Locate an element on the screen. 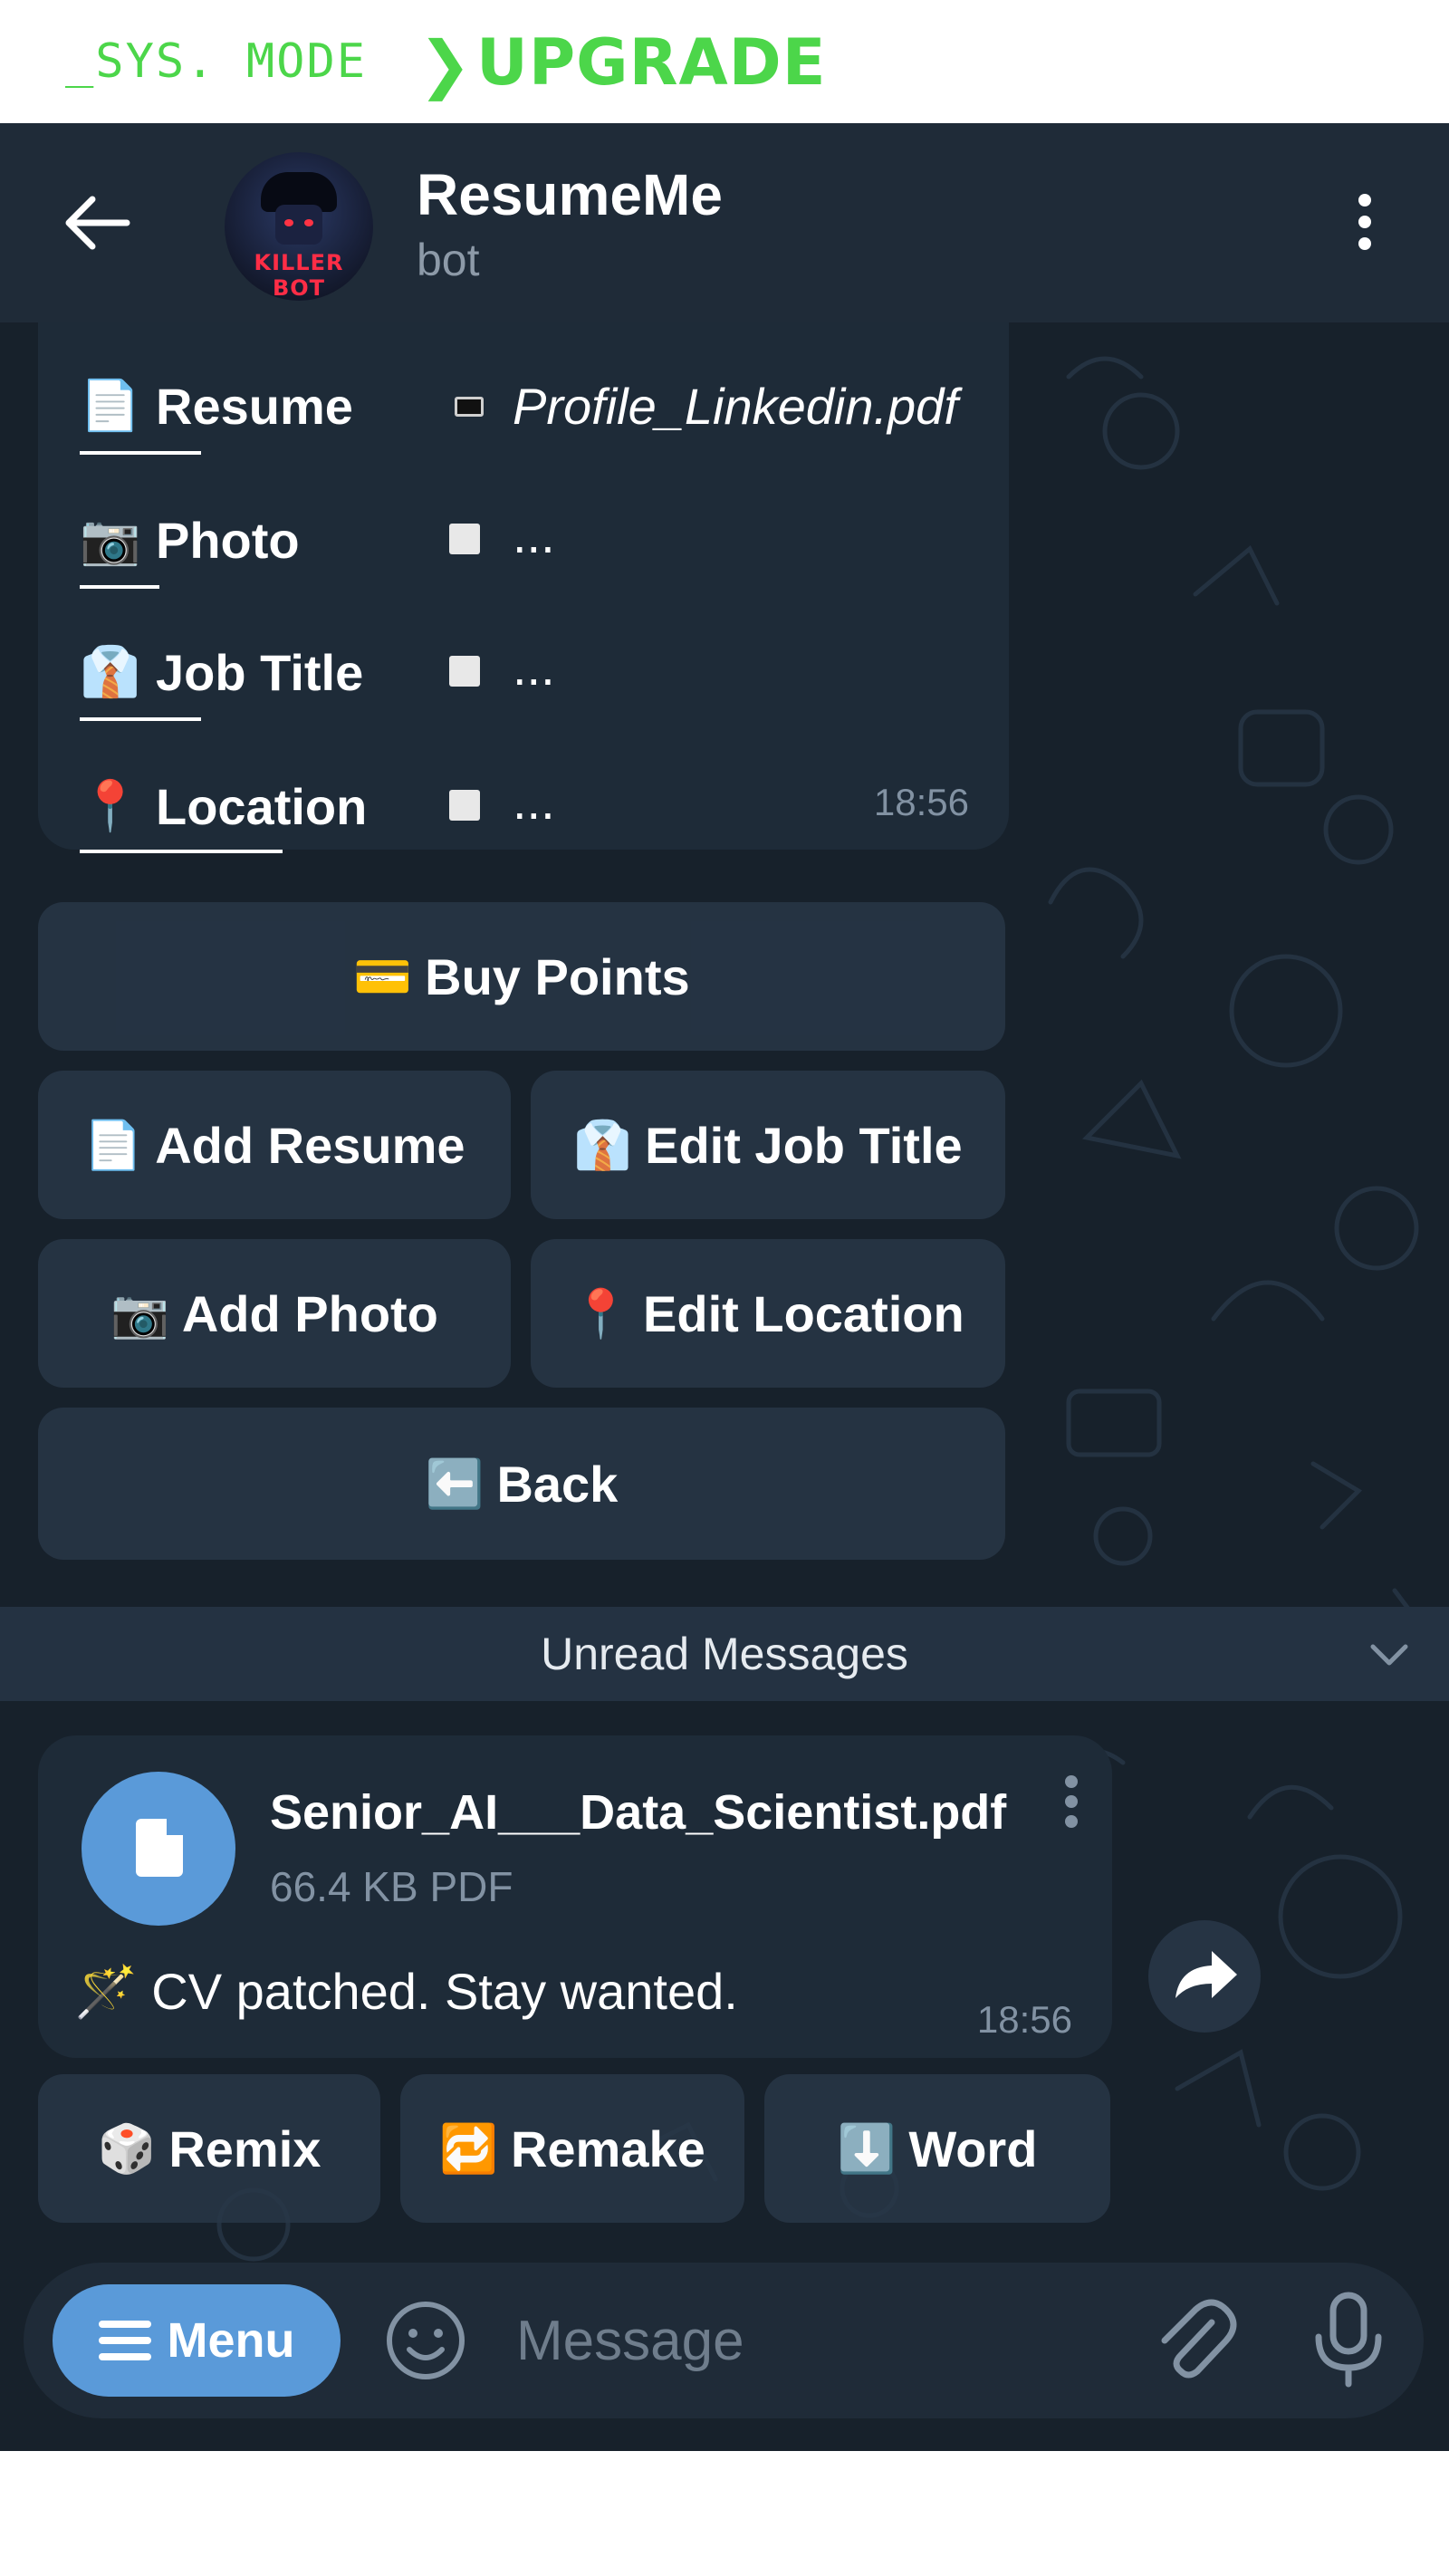 The width and height of the screenshot is (1449, 2576). unread-messages-divider: Unread Messages is located at coordinates (724, 1654).